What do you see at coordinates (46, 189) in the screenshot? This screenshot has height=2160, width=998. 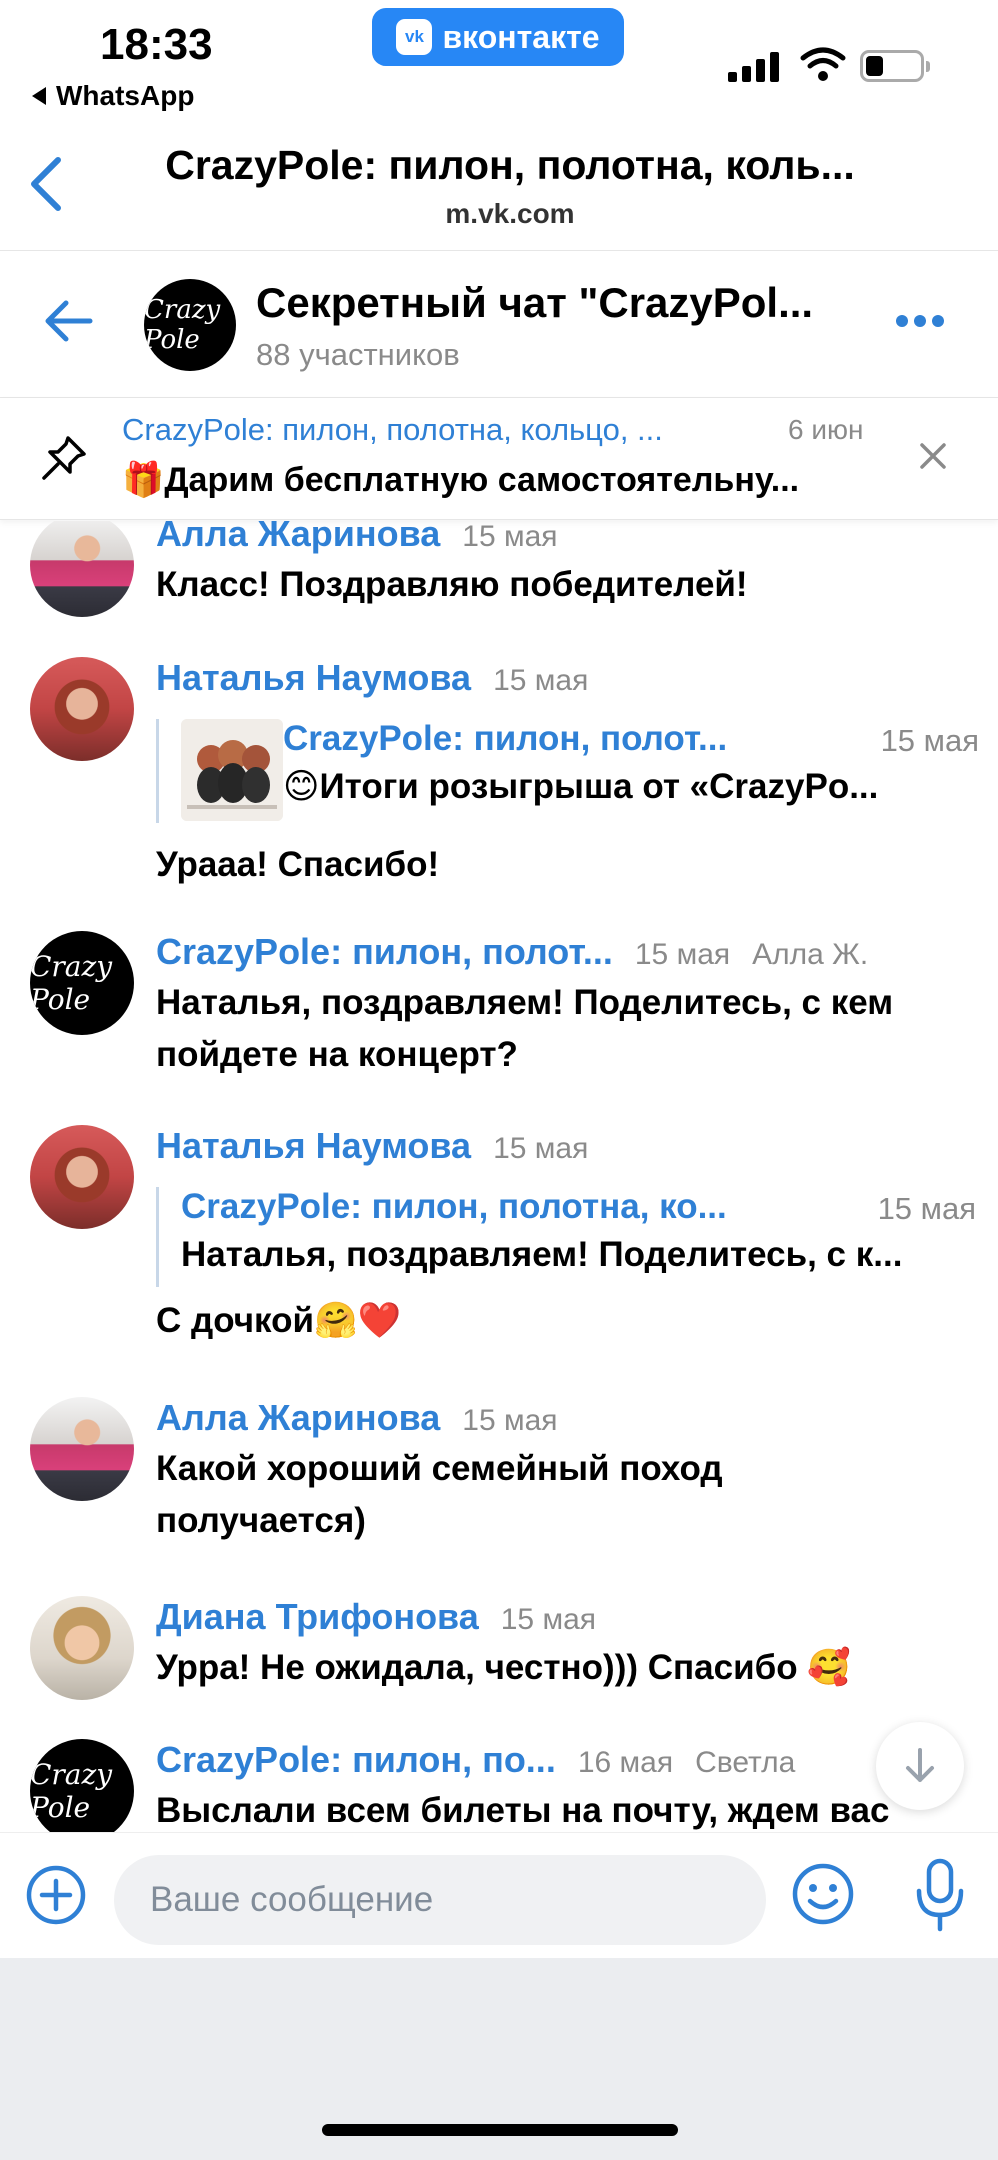 I see `back-chevron-icon` at bounding box center [46, 189].